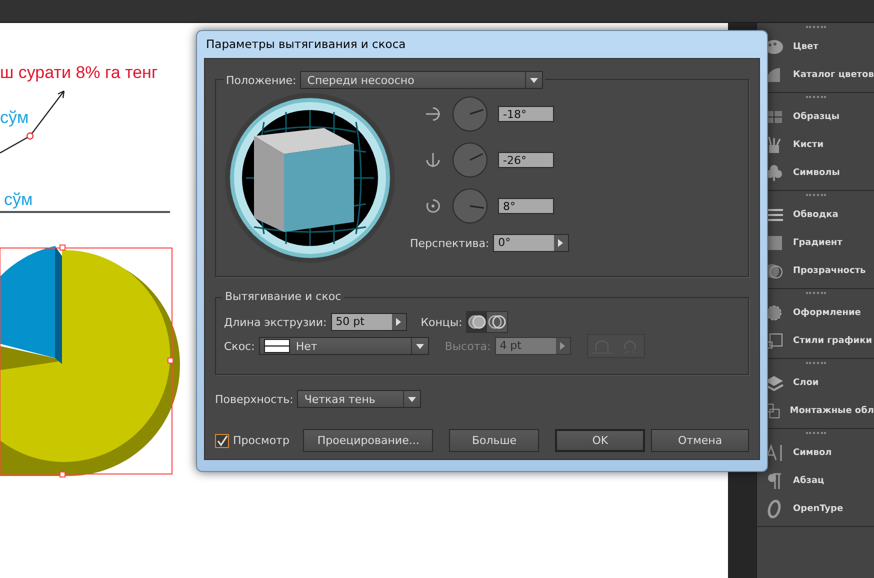 The width and height of the screenshot is (874, 578). I want to click on surface-dropdown: Четкая тень, so click(359, 399).